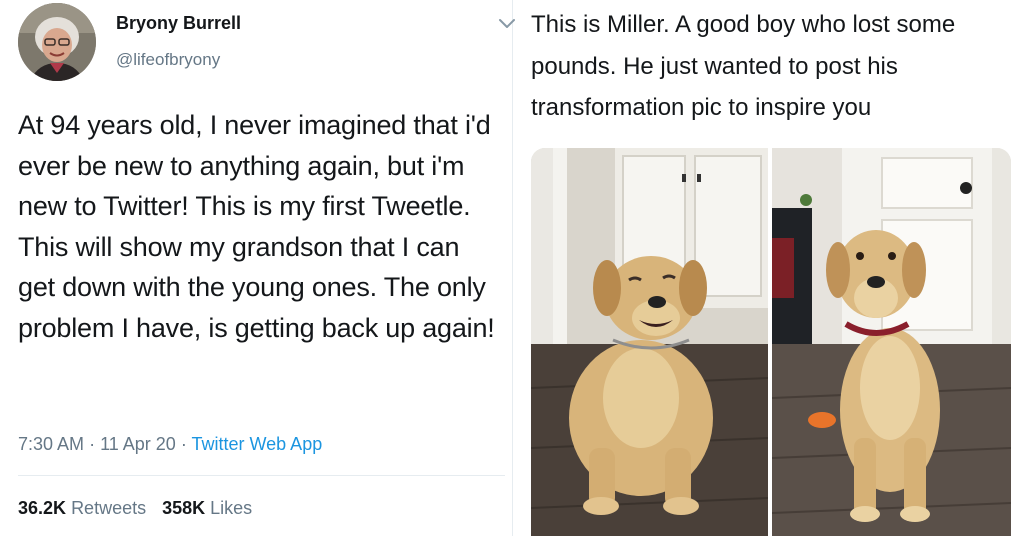 The width and height of the screenshot is (1024, 536). What do you see at coordinates (507, 23) in the screenshot?
I see `chevron-down-icon` at bounding box center [507, 23].